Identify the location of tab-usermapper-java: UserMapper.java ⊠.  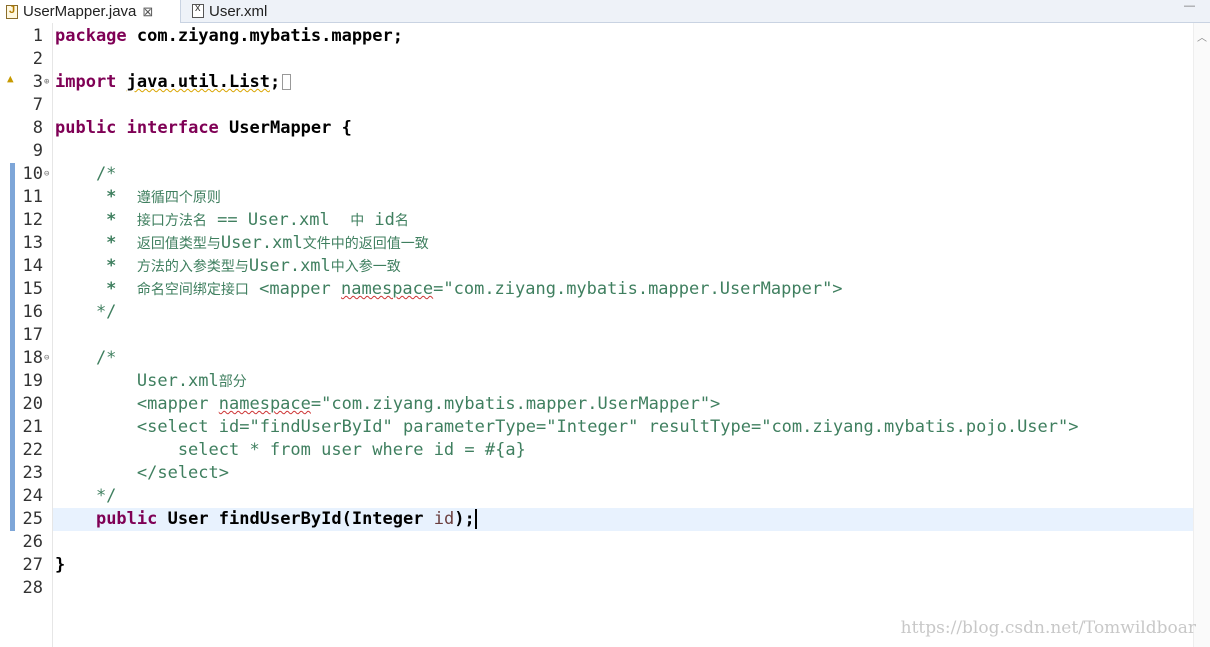
(90, 11).